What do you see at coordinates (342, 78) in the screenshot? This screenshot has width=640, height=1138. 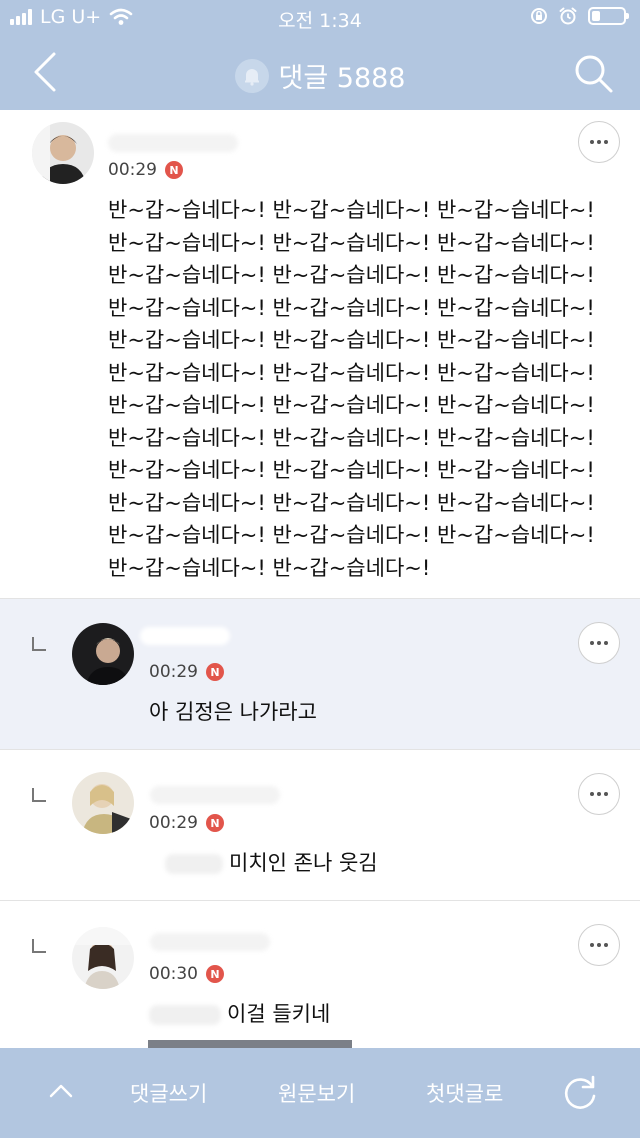 I see `page-title: 댓글 5888` at bounding box center [342, 78].